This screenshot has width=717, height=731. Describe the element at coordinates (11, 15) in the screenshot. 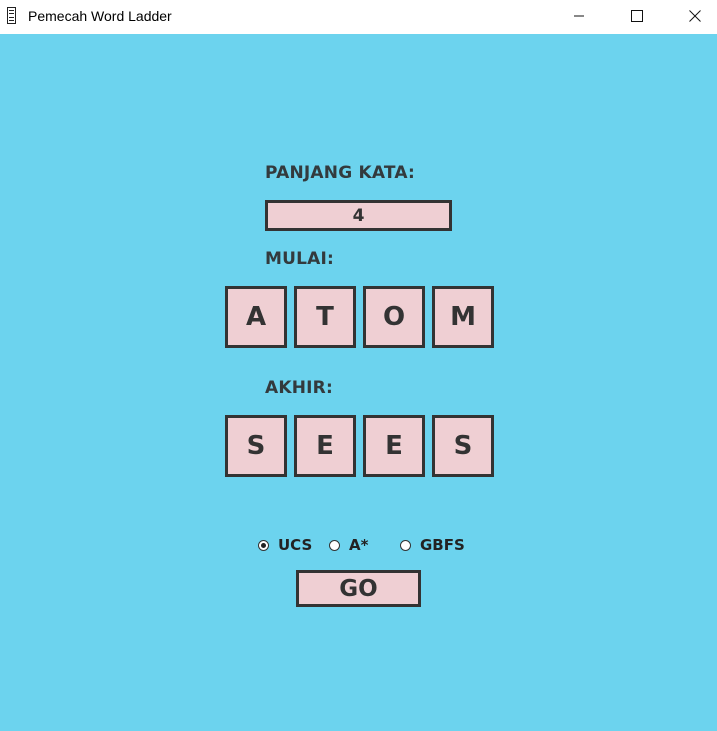

I see `app-icon` at that location.